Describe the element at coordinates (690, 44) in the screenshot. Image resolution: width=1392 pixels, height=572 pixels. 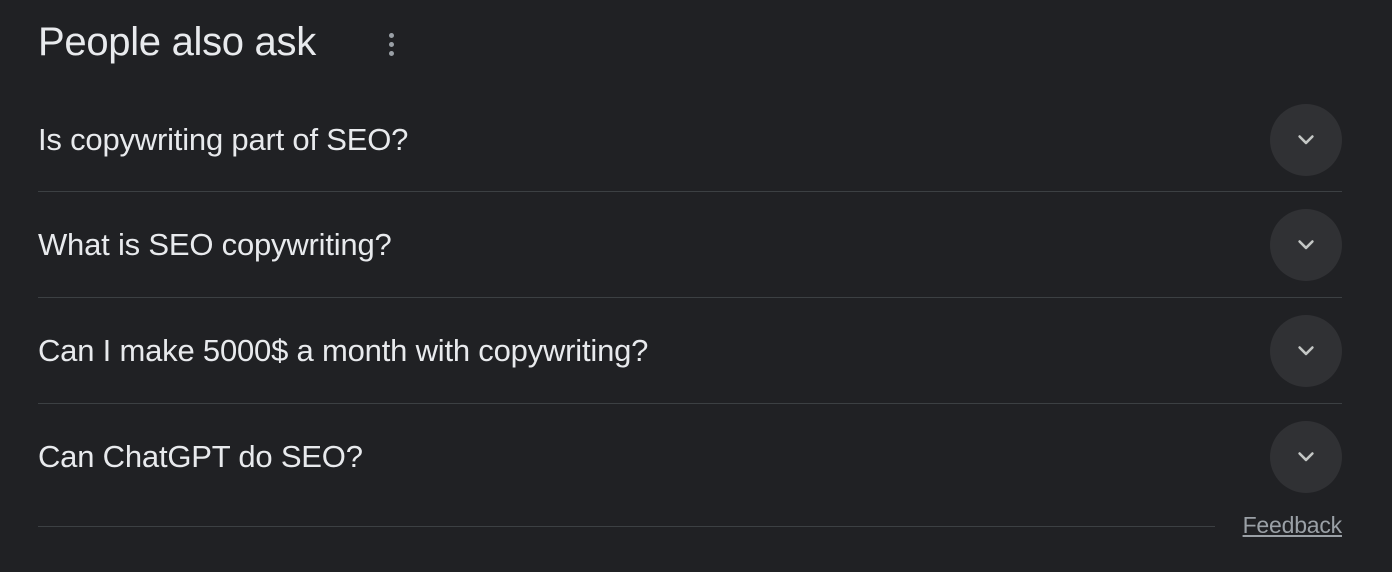
I see `panel-header: People also ask` at that location.